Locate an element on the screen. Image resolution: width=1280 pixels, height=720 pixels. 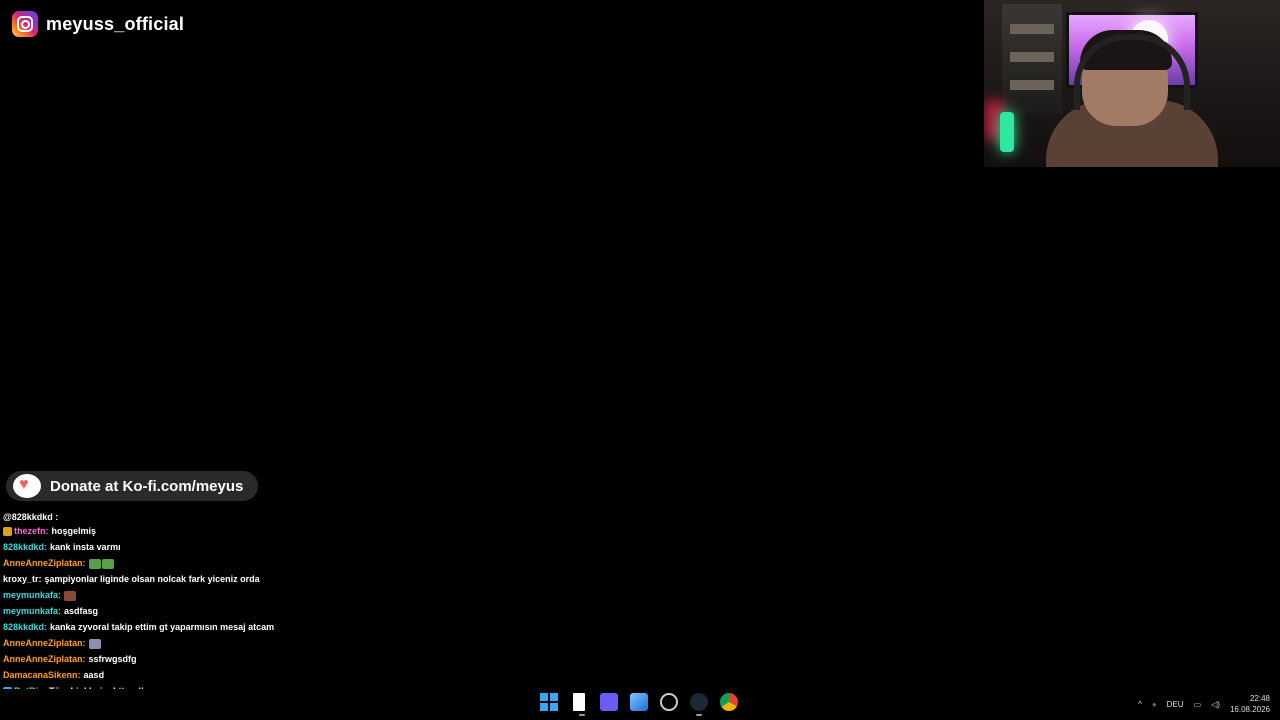
instagram-overlay: meyuss_official is located at coordinates (98, 24).